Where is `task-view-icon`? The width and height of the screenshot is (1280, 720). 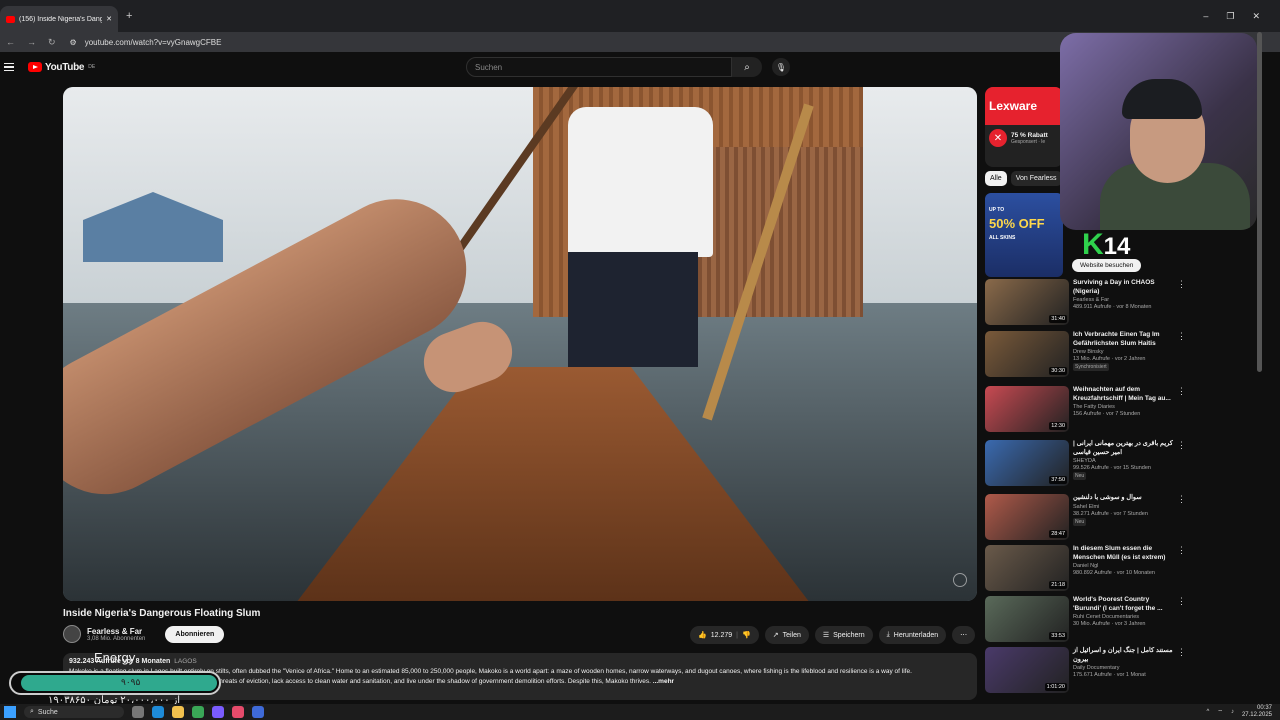 task-view-icon is located at coordinates (138, 712).